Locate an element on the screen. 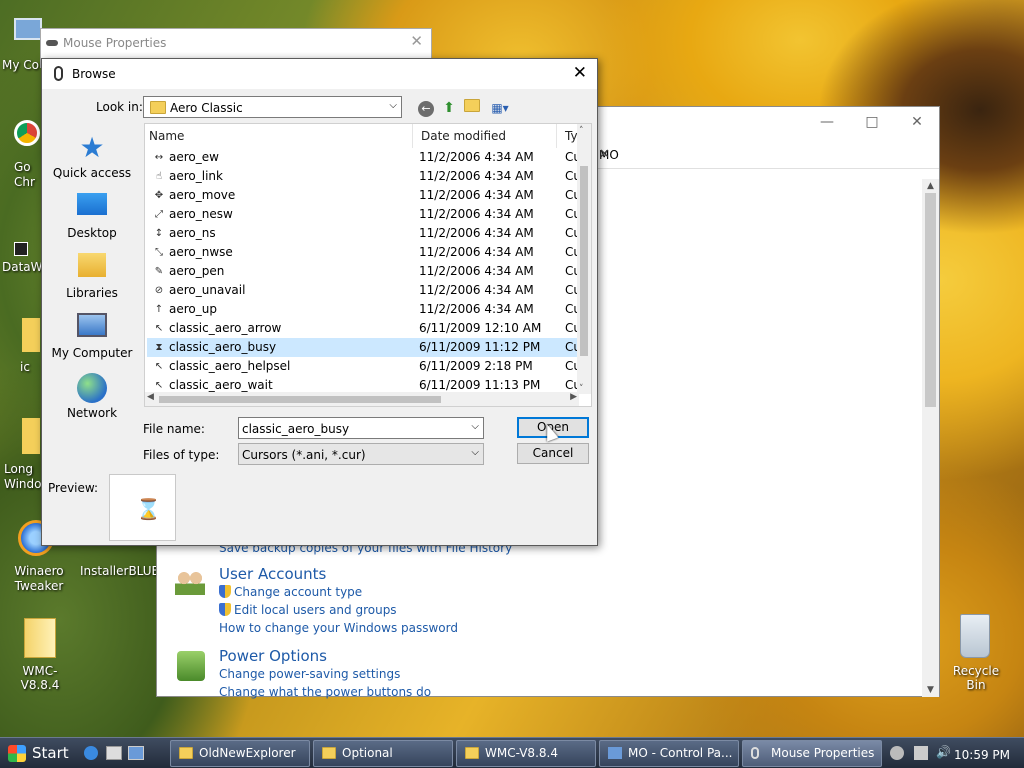  desktop-icon-installerblue: InstallerBLUE is located at coordinates (120, 566).